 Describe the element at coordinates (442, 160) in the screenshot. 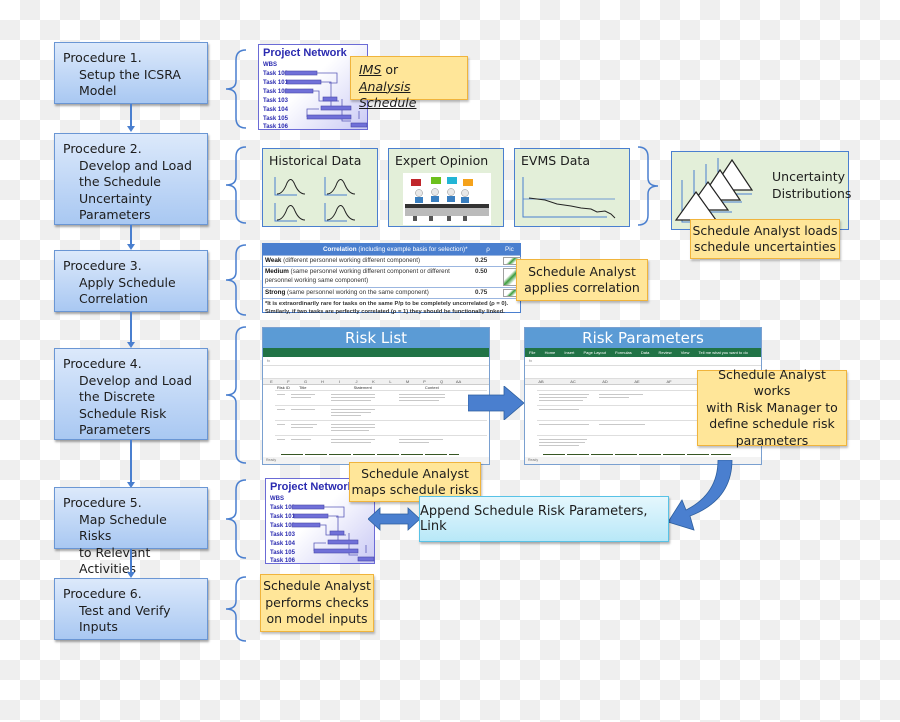

I see `expert-opinion-label: Expert Opinion` at that location.